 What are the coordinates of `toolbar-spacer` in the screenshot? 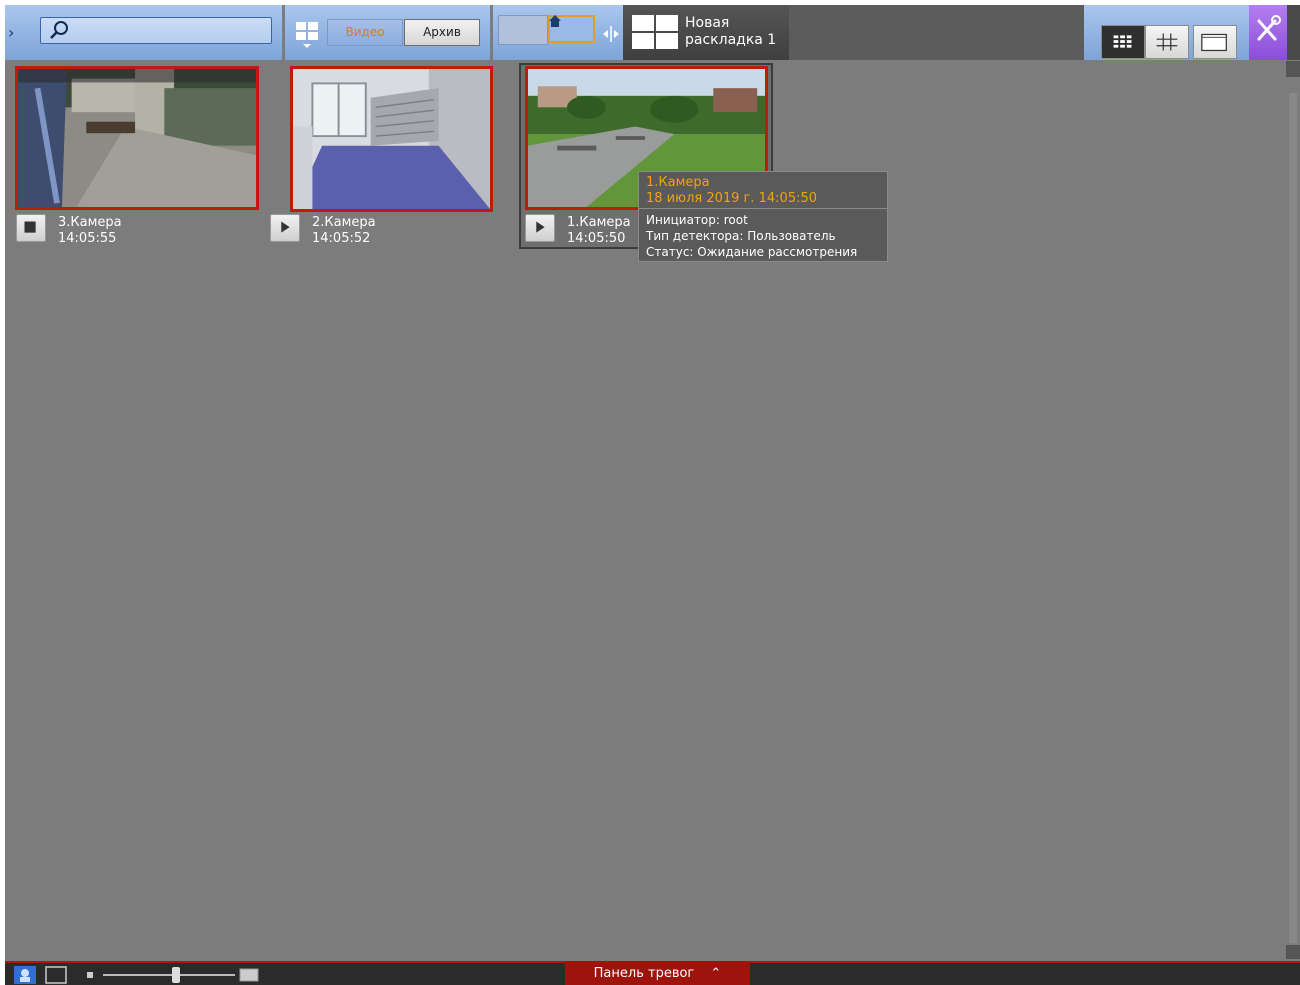 It's located at (936, 32).